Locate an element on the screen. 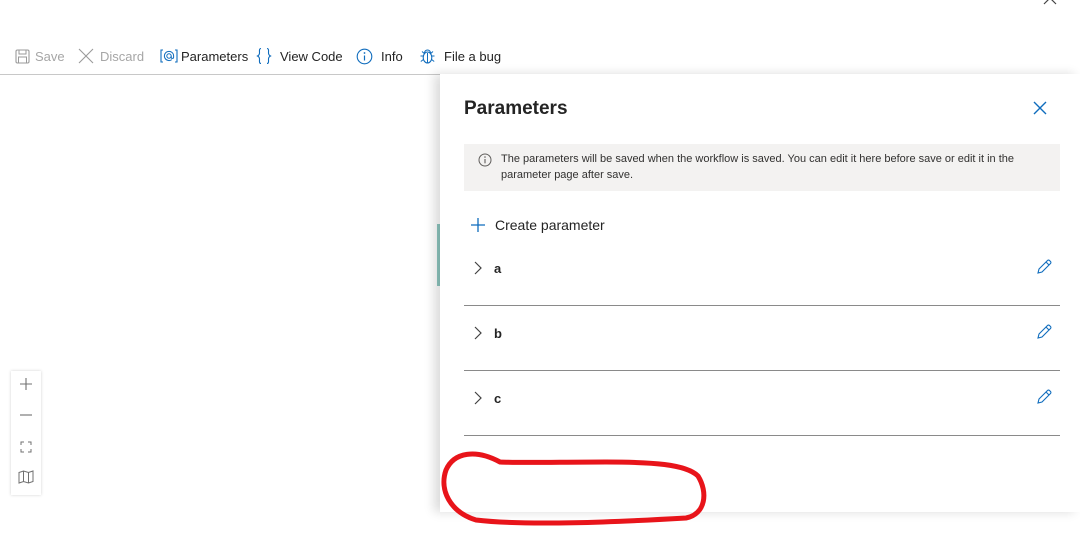 The height and width of the screenshot is (533, 1080). view-code-button: View Code is located at coordinates (299, 56).